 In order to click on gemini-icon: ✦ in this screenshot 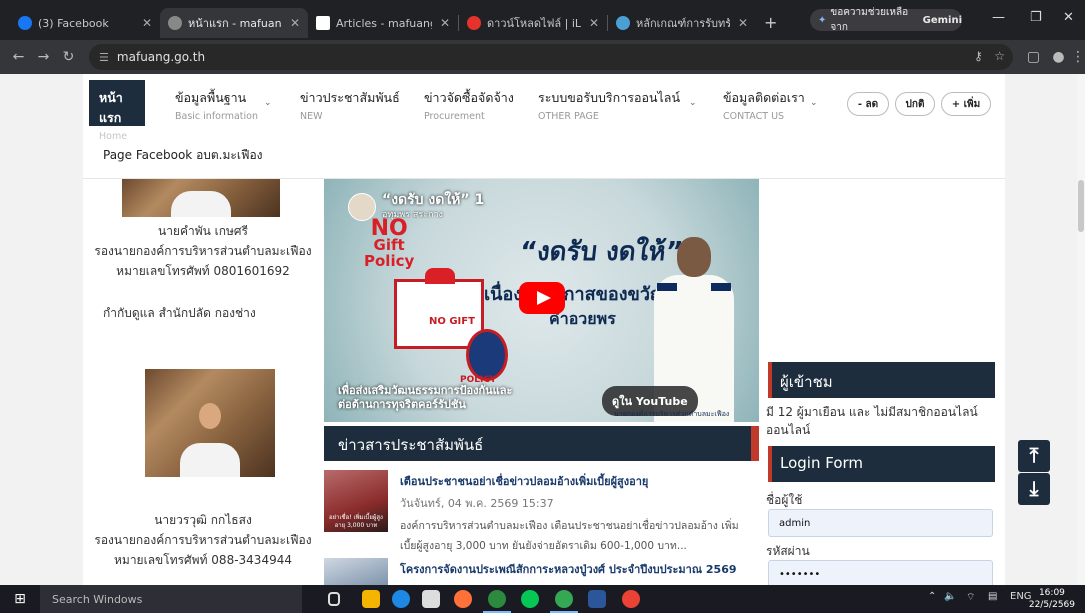, I will do `click(822, 20)`.